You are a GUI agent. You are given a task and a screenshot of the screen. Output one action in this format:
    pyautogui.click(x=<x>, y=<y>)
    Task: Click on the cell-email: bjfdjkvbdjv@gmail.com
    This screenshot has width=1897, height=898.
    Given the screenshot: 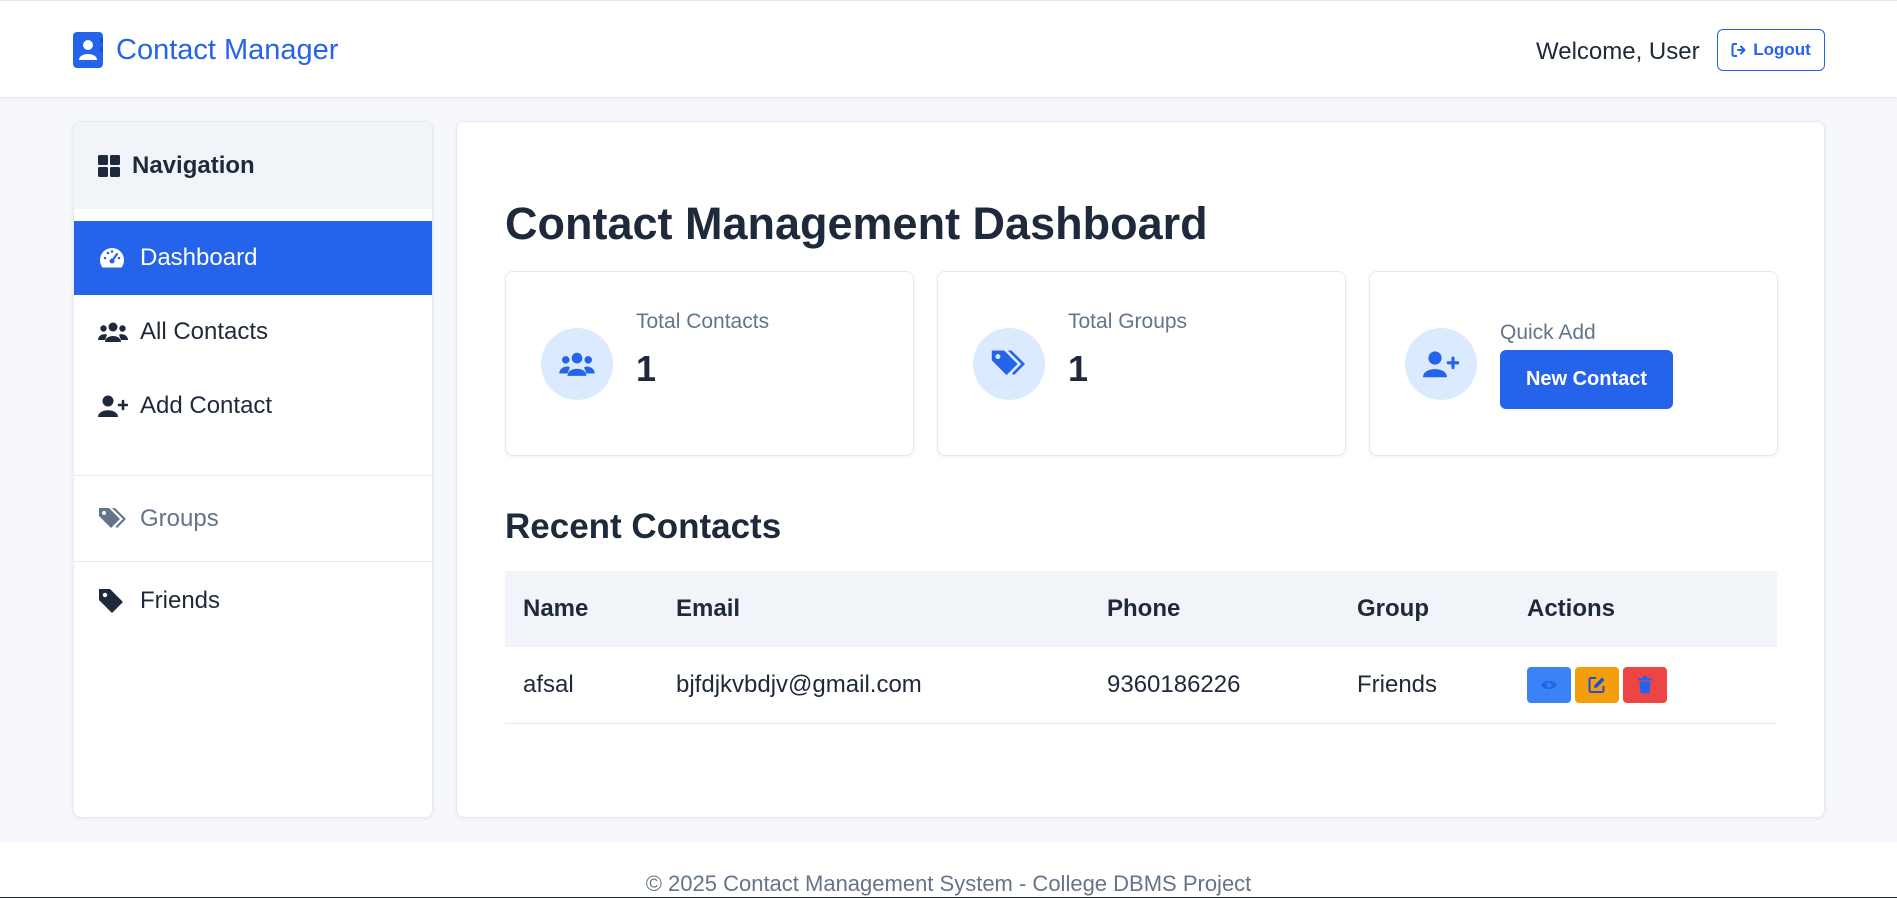 What is the action you would take?
    pyautogui.click(x=873, y=685)
    